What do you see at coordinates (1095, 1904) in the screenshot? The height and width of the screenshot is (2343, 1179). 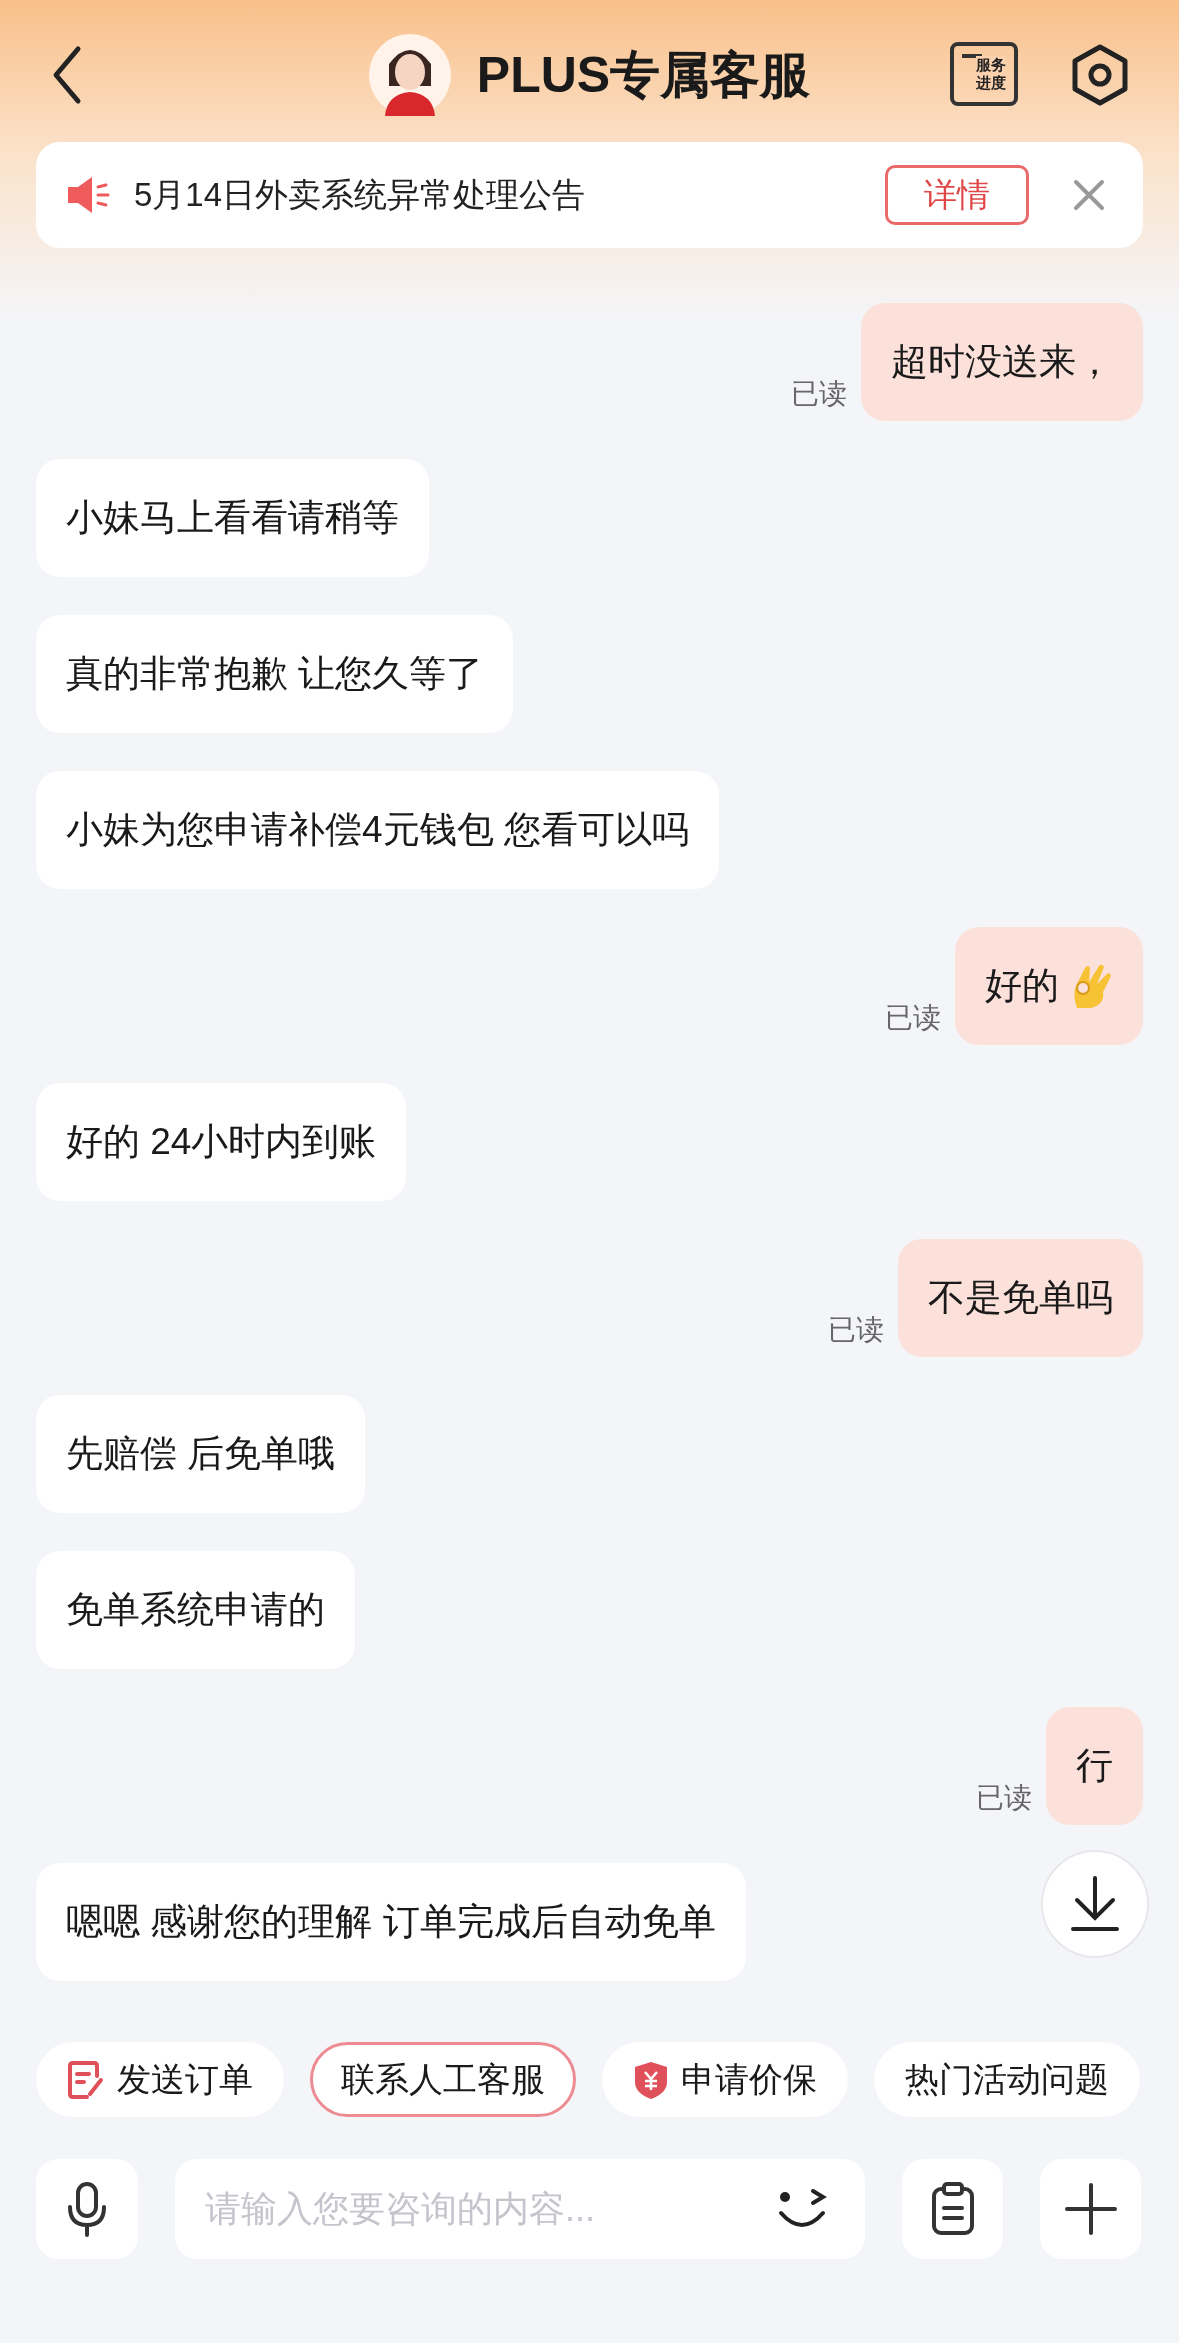 I see `download-icon` at bounding box center [1095, 1904].